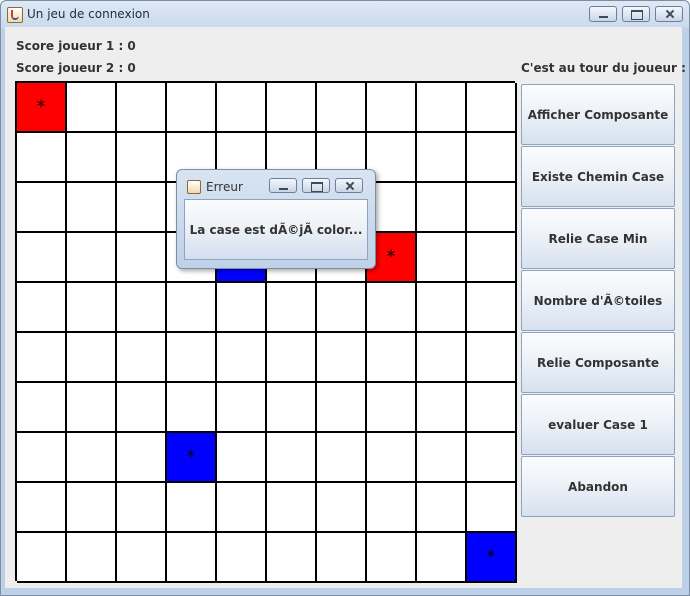 This screenshot has width=690, height=596. Describe the element at coordinates (598, 362) in the screenshot. I see `relie-composante-button: Relie Composante` at that location.